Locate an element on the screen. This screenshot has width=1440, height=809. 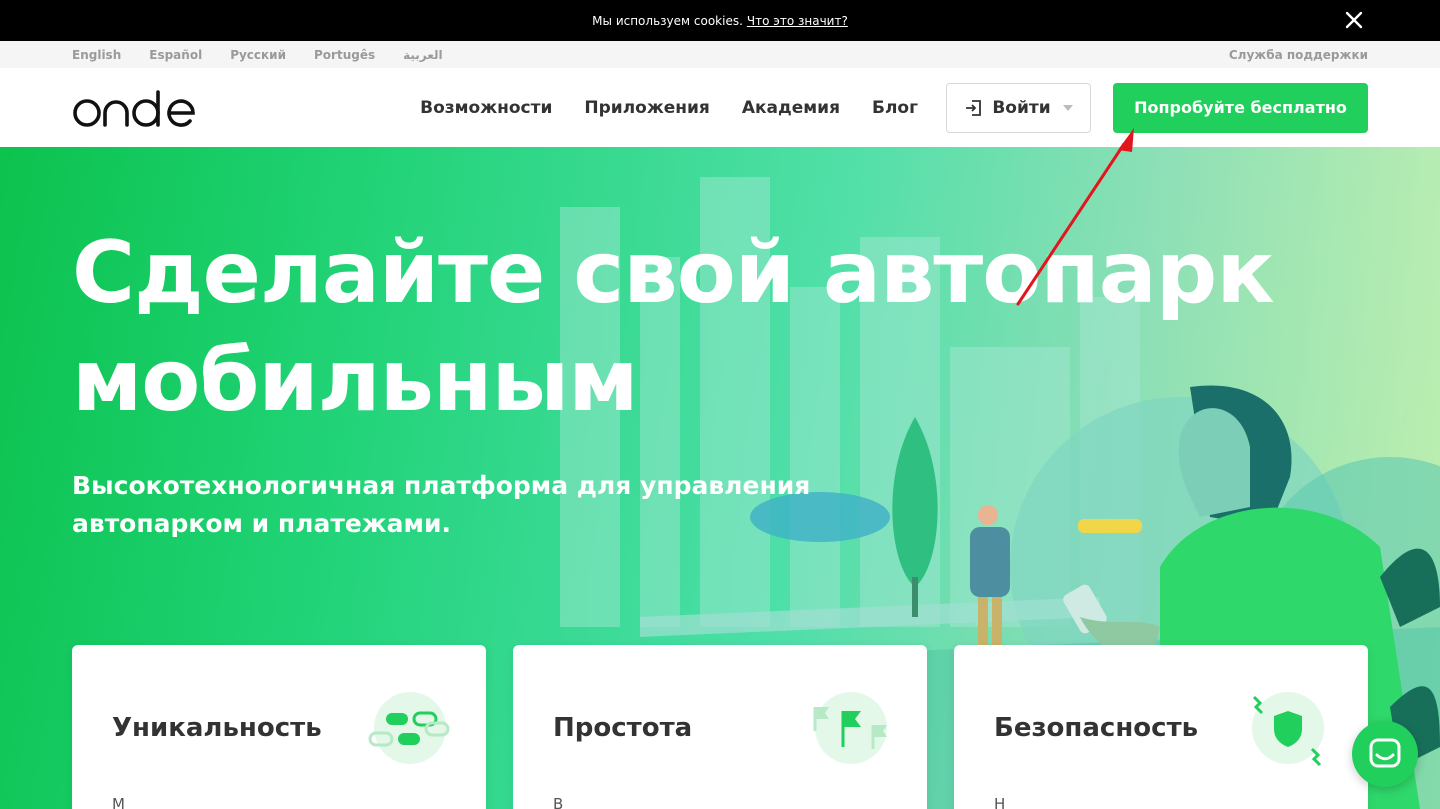
card-title: Простота is located at coordinates (623, 728).